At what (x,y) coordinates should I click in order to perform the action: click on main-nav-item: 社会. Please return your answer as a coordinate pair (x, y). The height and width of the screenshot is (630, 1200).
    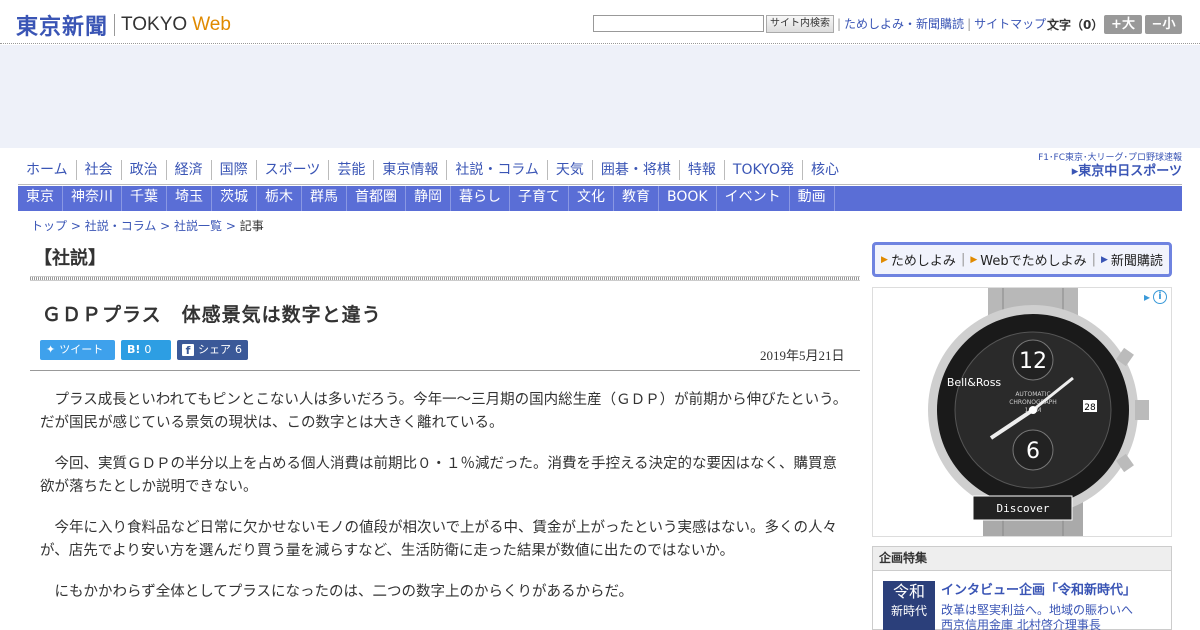
    Looking at the image, I should click on (99, 170).